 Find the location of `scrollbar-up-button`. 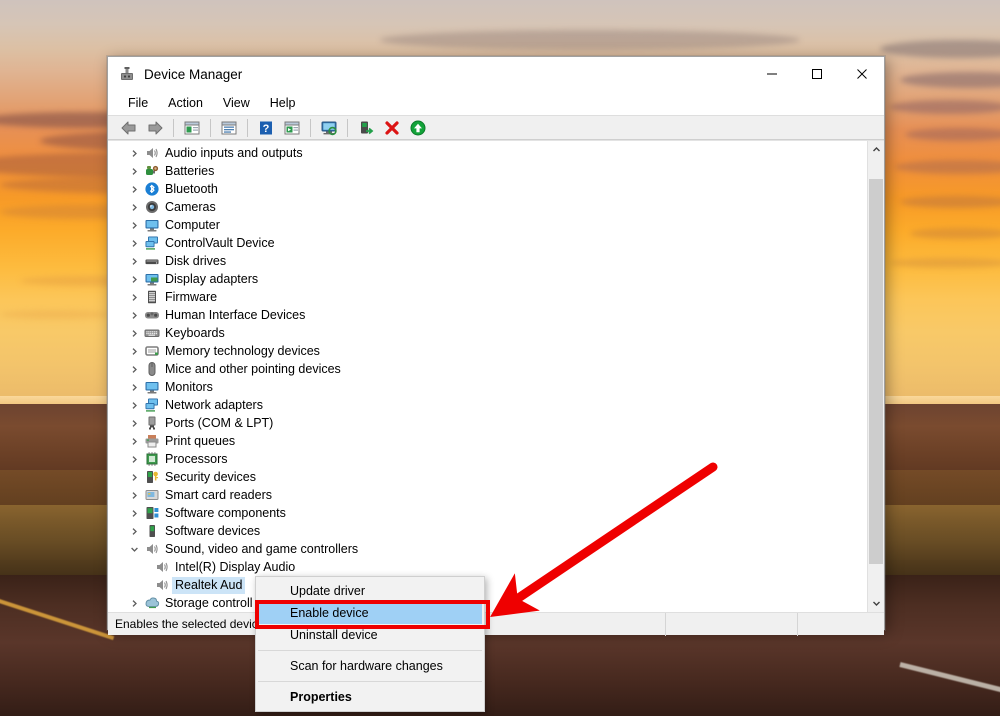

scrollbar-up-button is located at coordinates (876, 149).